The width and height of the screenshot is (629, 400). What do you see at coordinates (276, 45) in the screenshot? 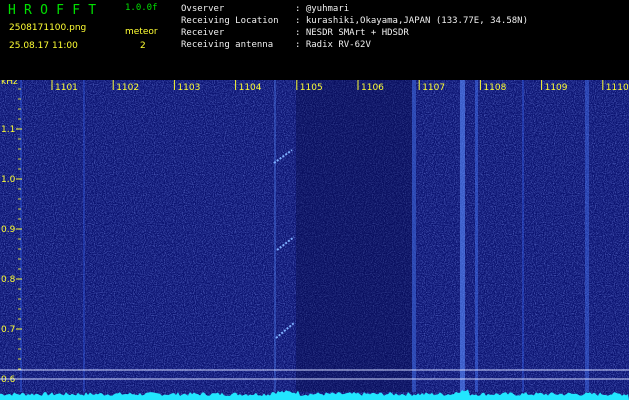
I see `antenna-row: Receiving antenna : Radix RV-62V` at bounding box center [276, 45].